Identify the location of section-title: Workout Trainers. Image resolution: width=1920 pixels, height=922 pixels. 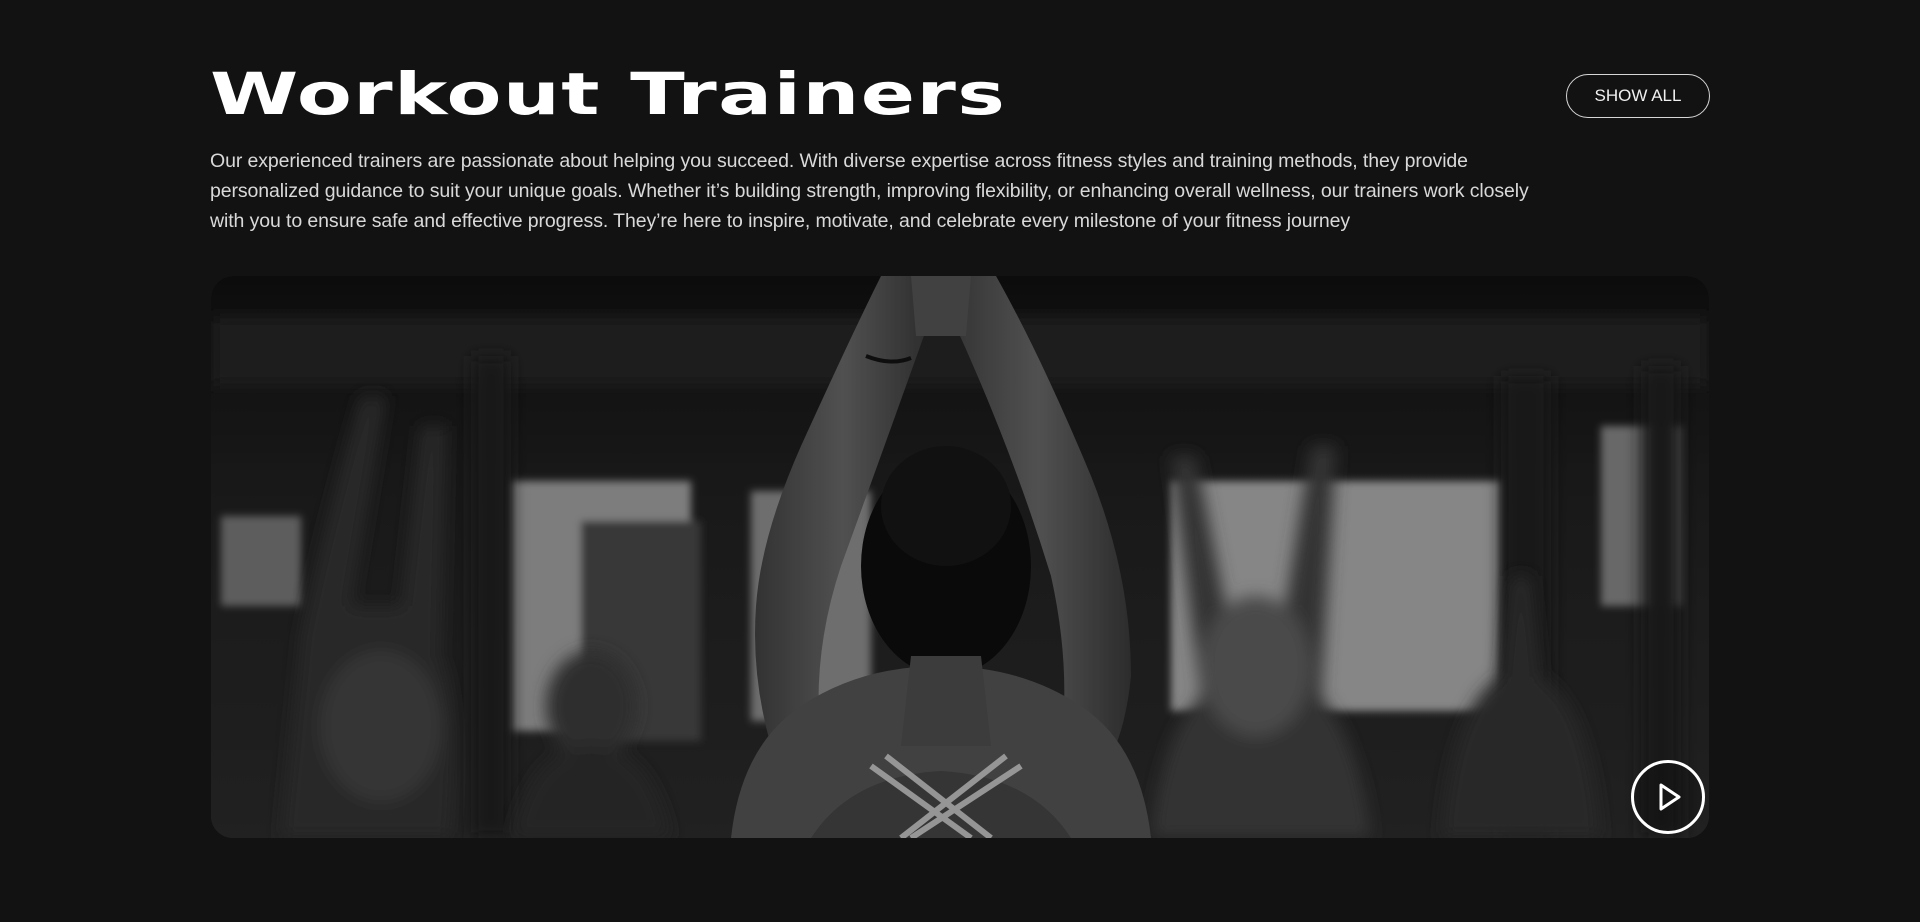
(608, 94).